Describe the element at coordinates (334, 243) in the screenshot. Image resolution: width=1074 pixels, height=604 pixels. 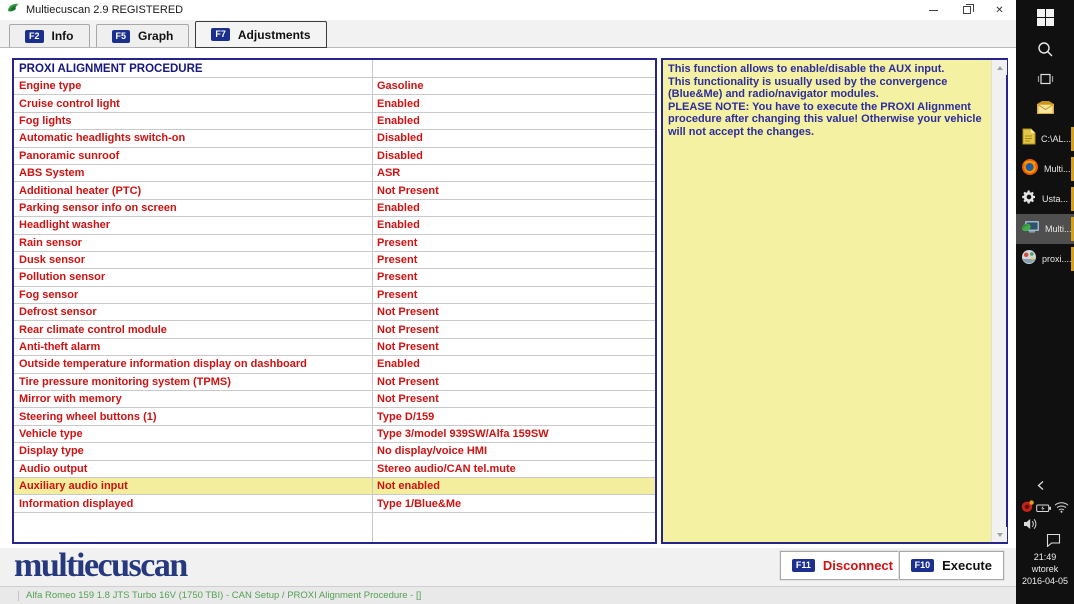
I see `table-row: Rain sensor Present` at that location.